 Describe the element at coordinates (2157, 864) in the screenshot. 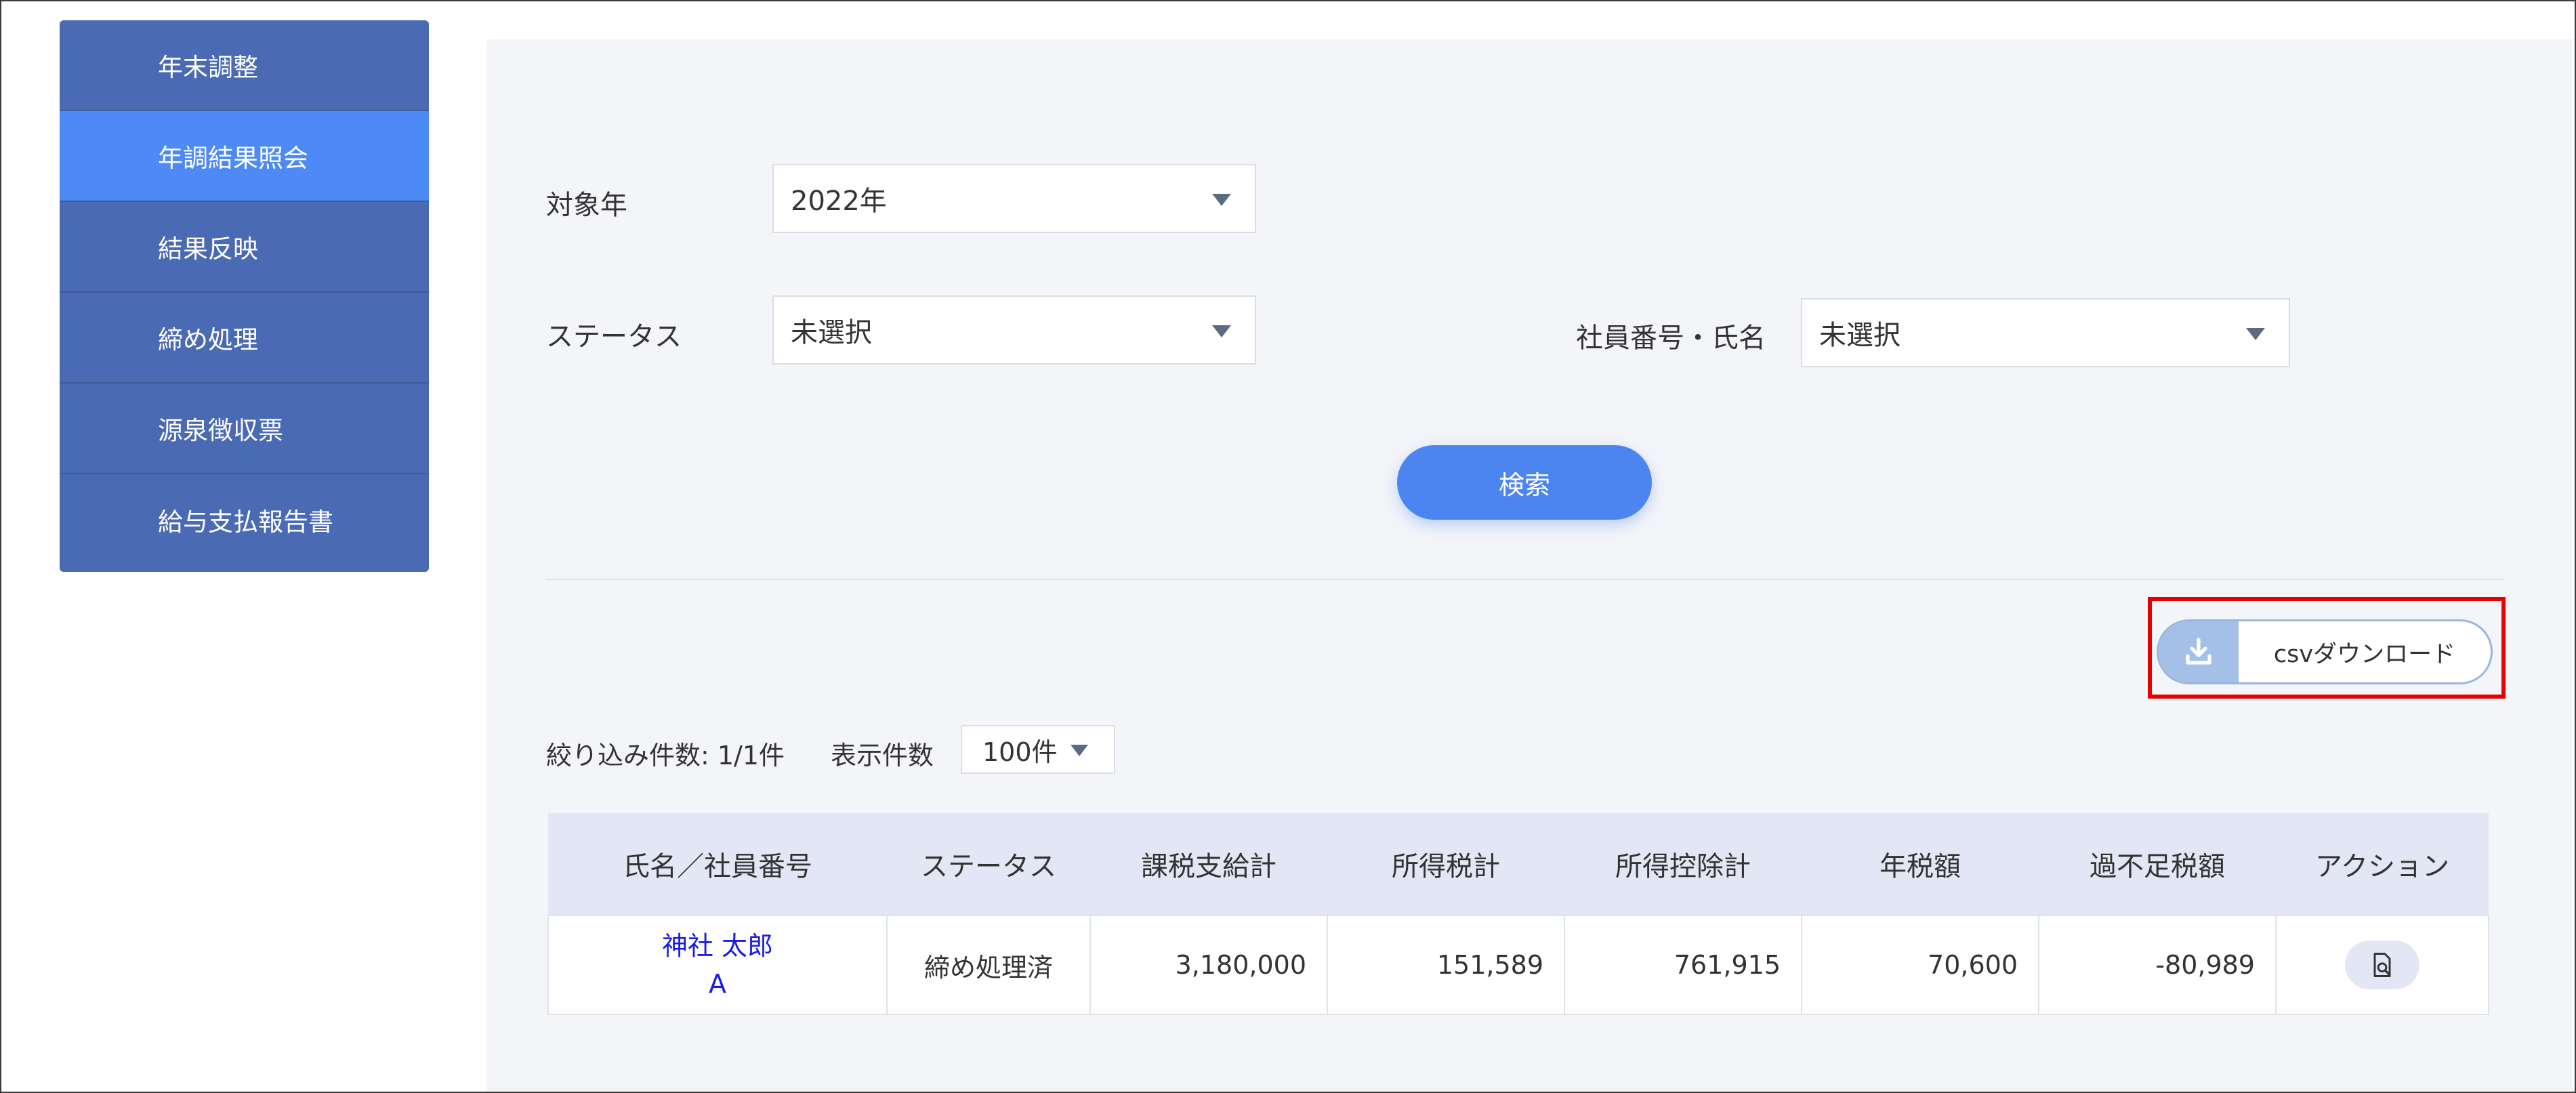

I see `column-header-over-under-tax: 過不足税額` at that location.